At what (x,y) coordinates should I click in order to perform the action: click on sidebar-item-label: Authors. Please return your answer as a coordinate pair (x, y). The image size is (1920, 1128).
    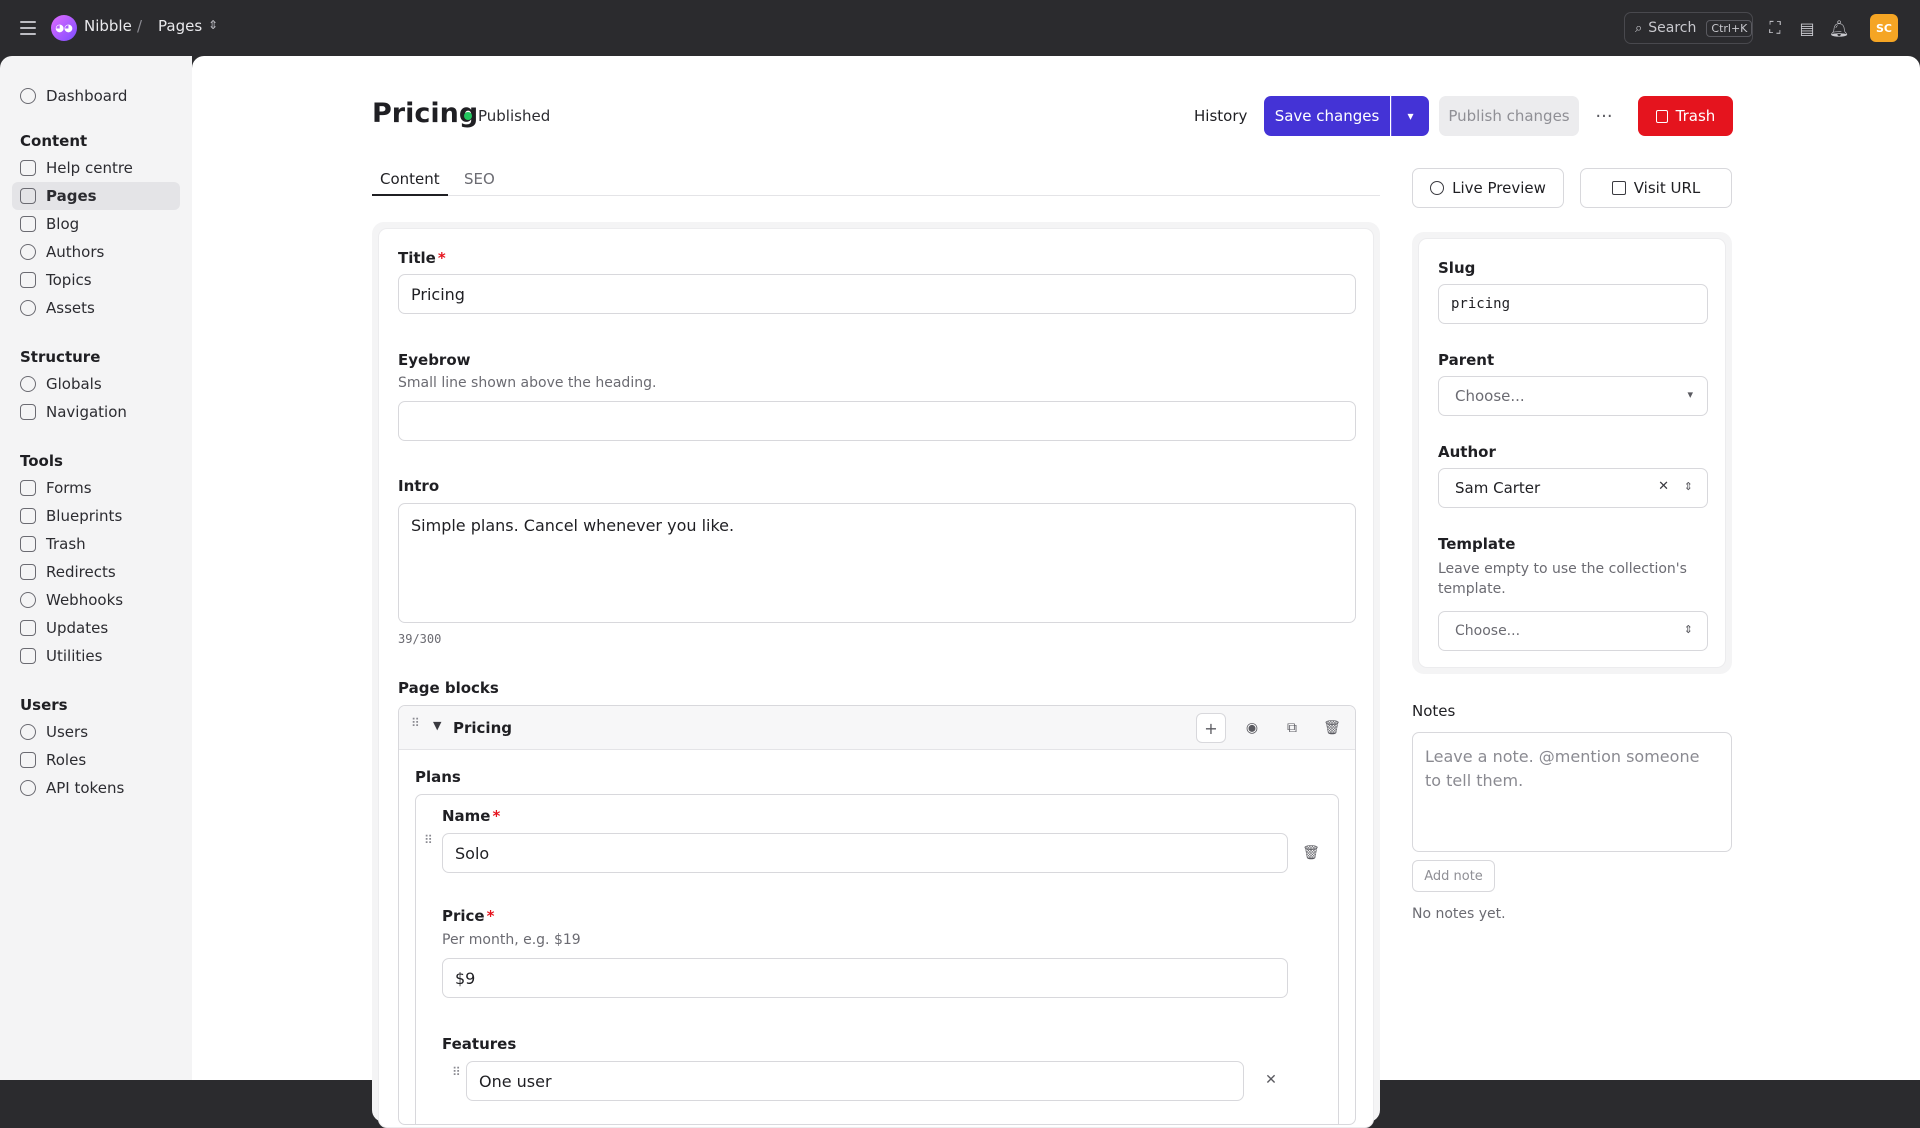
    Looking at the image, I should click on (75, 252).